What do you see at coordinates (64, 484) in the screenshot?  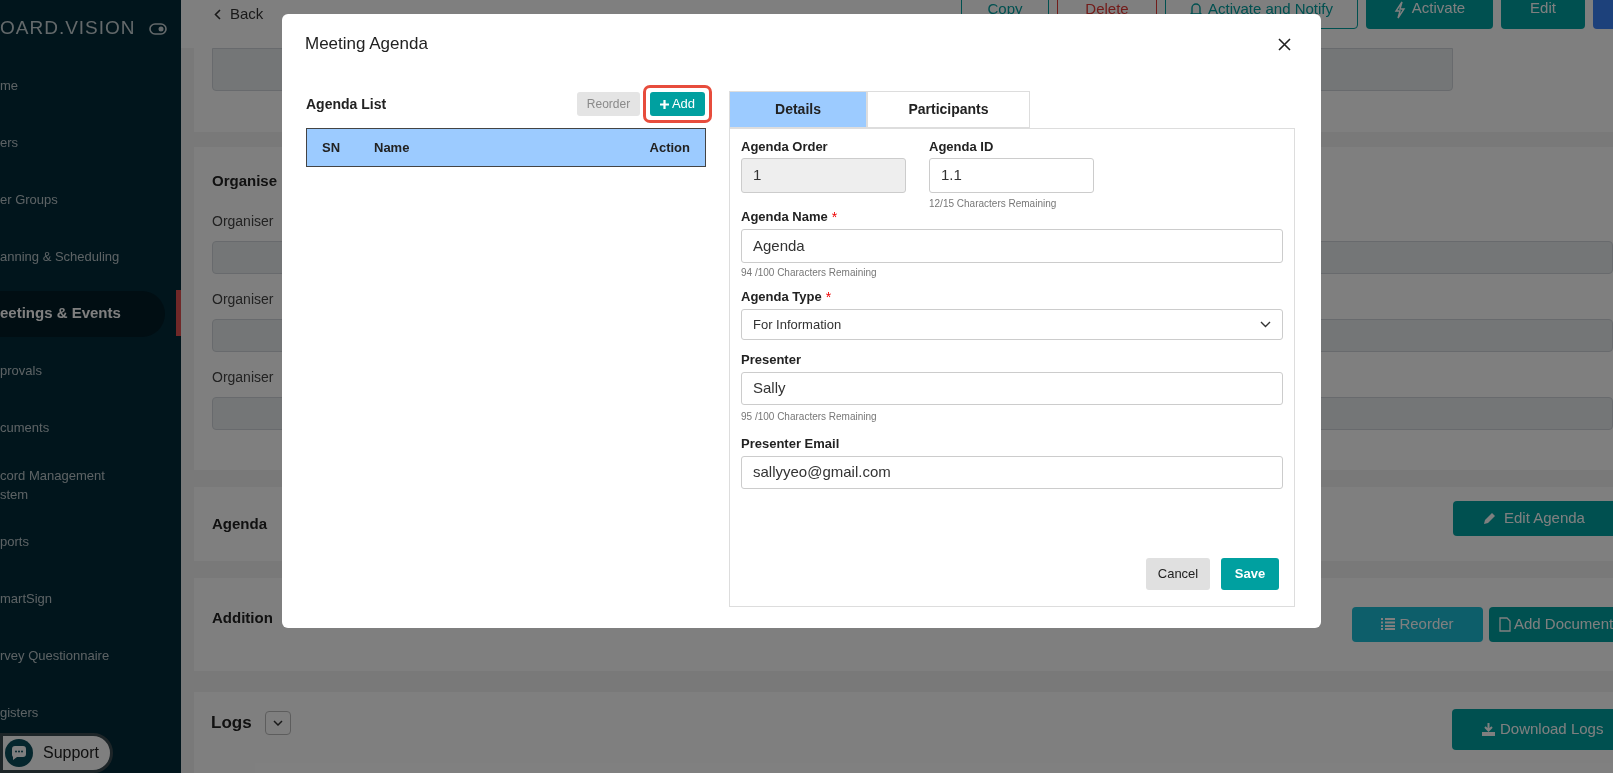 I see `sidebar-item: cord Management stem` at bounding box center [64, 484].